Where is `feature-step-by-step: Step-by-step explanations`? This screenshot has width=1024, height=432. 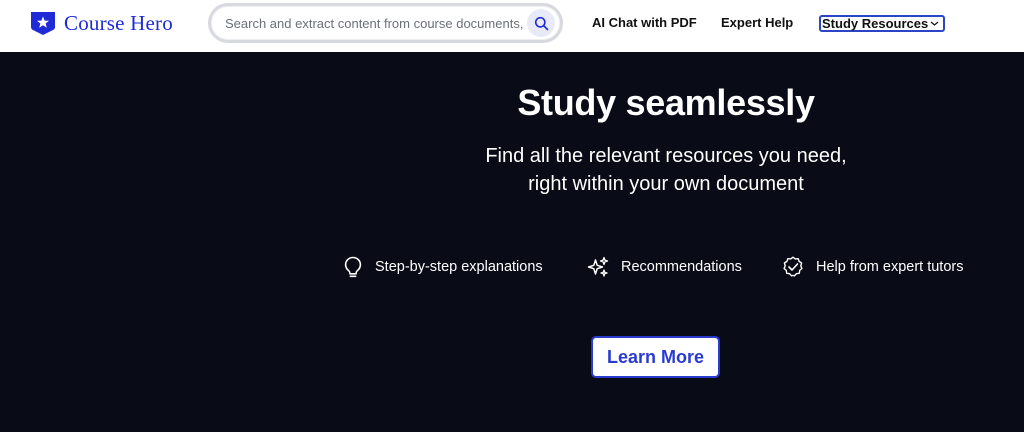 feature-step-by-step: Step-by-step explanations is located at coordinates (442, 267).